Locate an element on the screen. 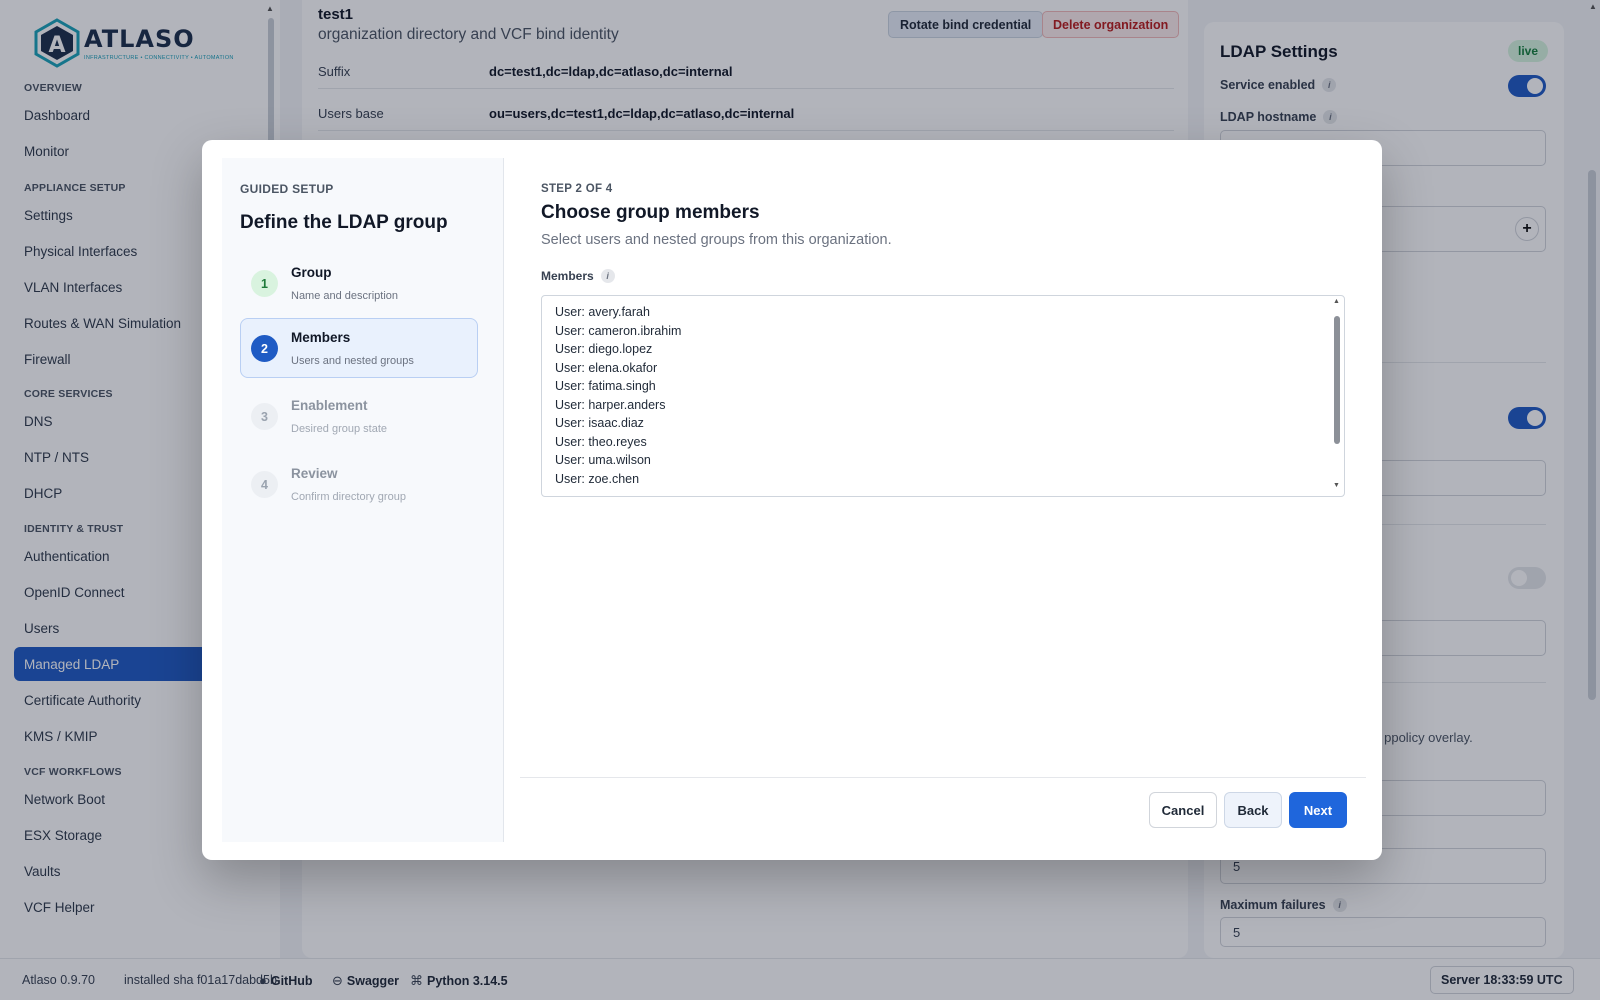 The image size is (1600, 1000). modal-footer-divider is located at coordinates (943, 777).